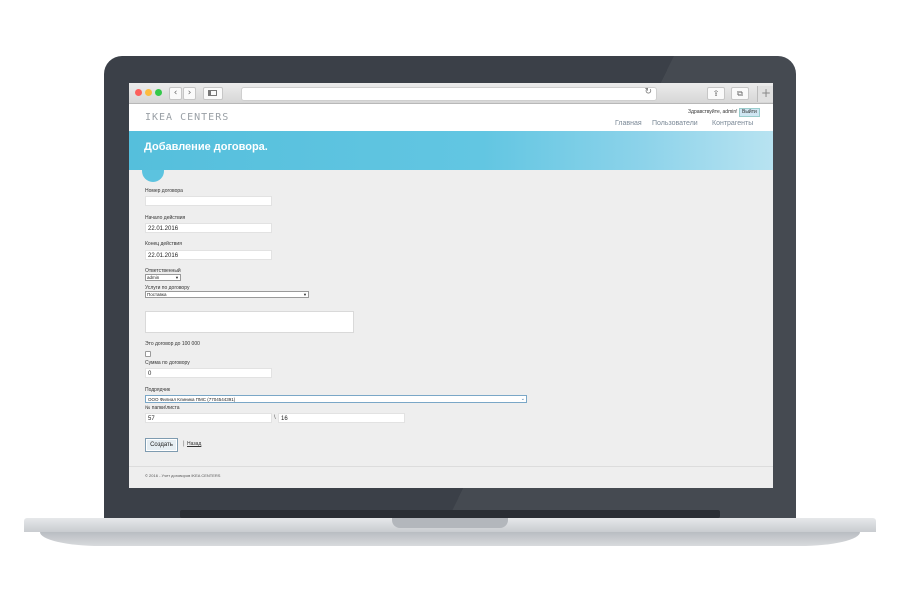 This screenshot has height=600, width=900. I want to click on contractor-select: ООО Филиал Клиника ПМС (7704544391) ⌄, so click(336, 399).